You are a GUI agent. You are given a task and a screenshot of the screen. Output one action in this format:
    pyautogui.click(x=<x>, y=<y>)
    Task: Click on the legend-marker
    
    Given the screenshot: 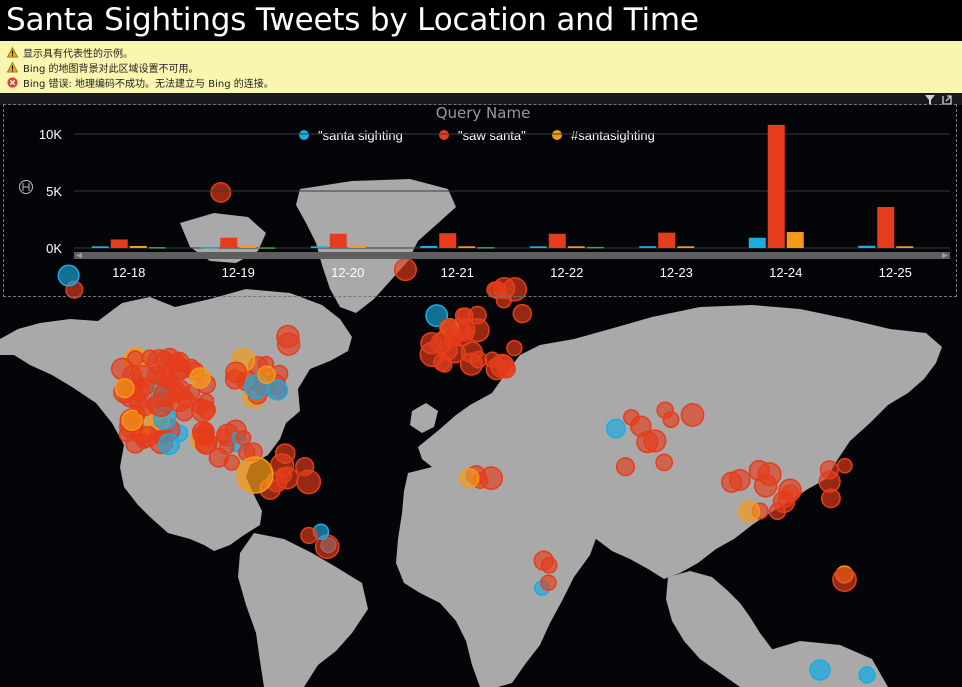 What is the action you would take?
    pyautogui.click(x=557, y=135)
    